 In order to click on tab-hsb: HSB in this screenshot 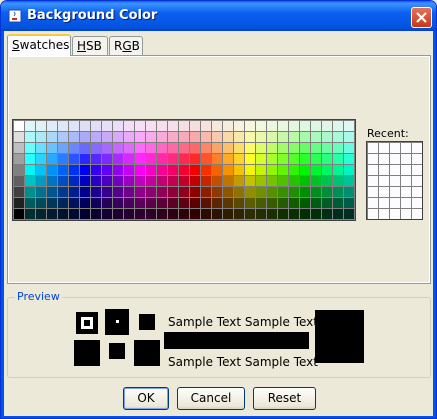, I will do `click(90, 45)`.